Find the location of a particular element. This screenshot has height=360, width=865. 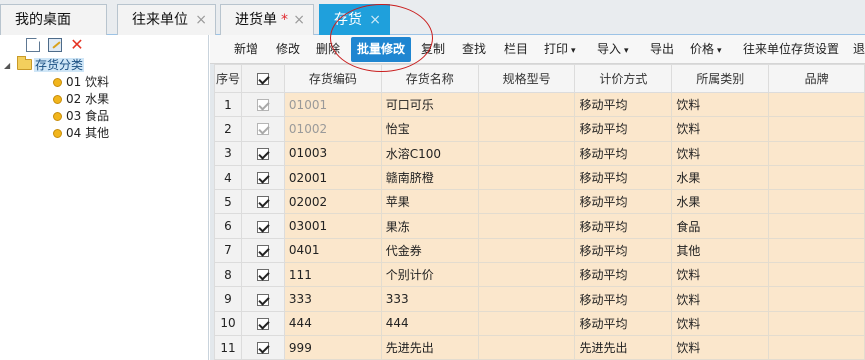

column-header-spec: 规格型号 is located at coordinates (526, 78).